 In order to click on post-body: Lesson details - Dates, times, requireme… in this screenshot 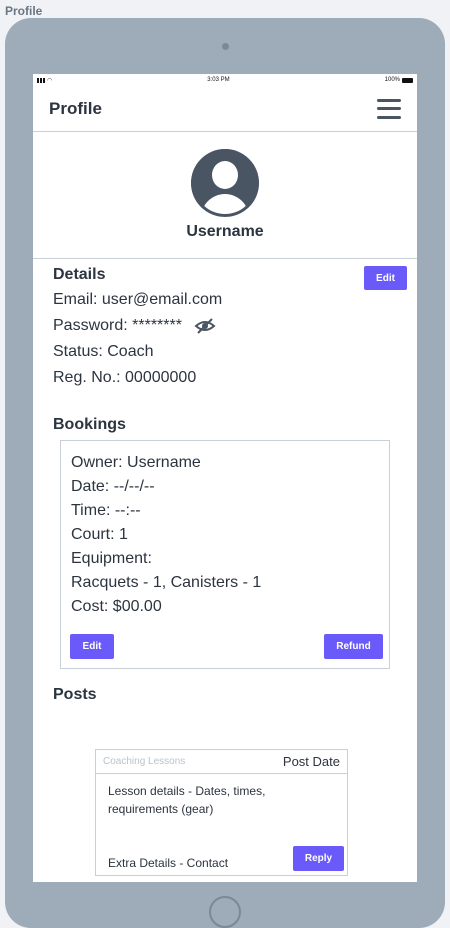, I will do `click(187, 800)`.